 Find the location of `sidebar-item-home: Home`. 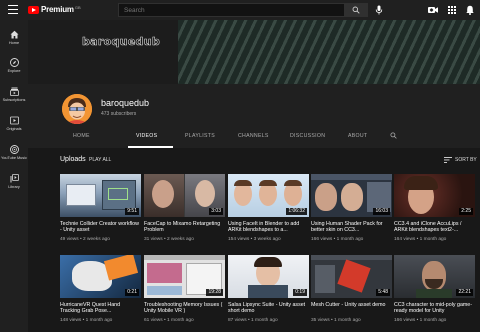

sidebar-item-home: Home is located at coordinates (14, 37).